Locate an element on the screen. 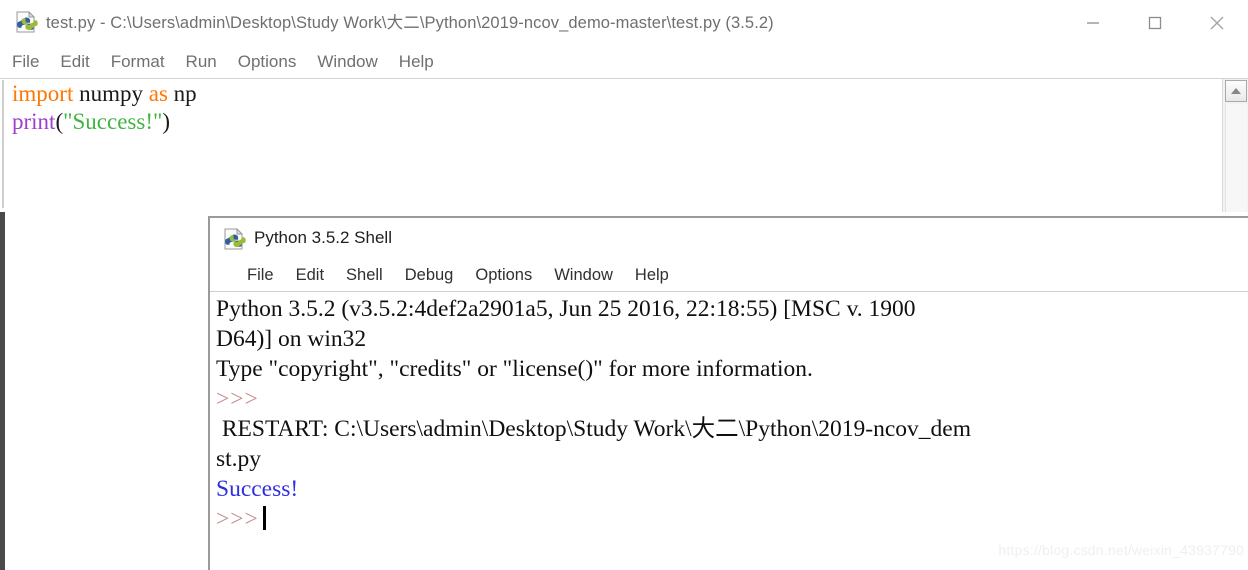 The image size is (1248, 570). close-icon is located at coordinates (1217, 22).